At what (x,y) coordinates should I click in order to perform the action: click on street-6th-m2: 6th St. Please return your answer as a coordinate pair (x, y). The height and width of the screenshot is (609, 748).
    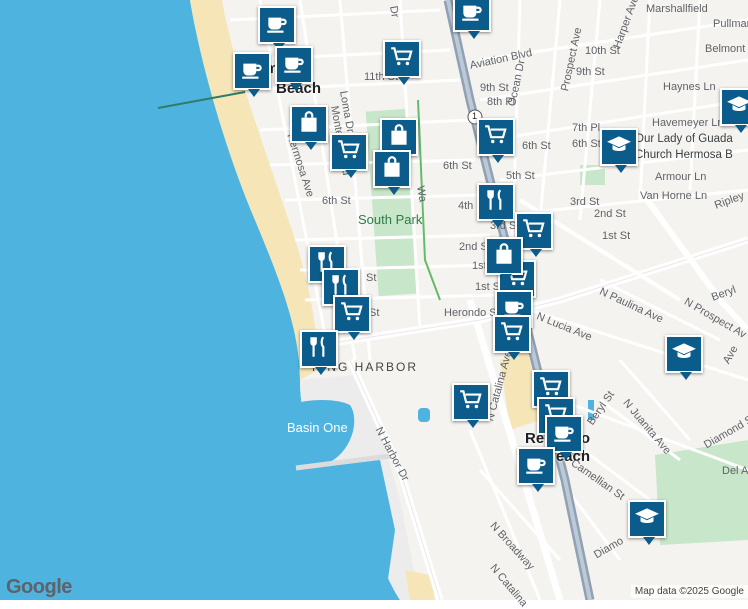
    Looking at the image, I should click on (536, 146).